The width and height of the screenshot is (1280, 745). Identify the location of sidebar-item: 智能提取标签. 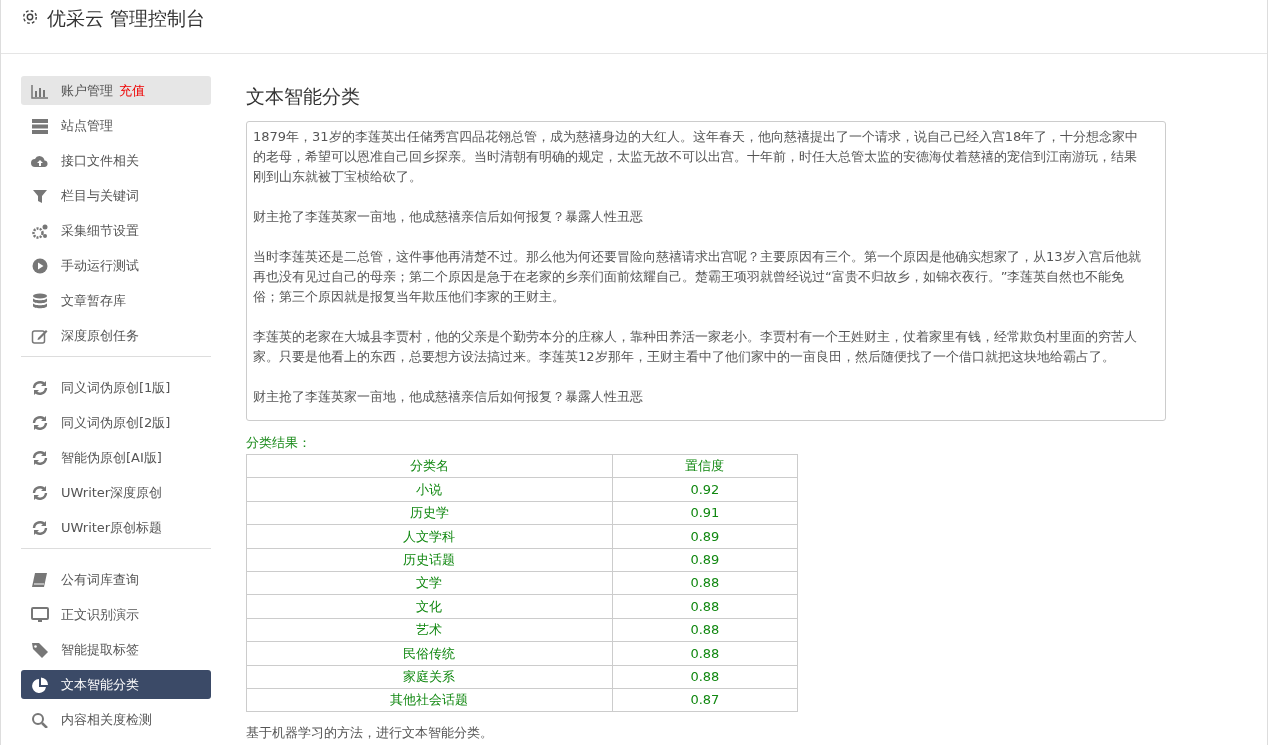
(116, 649).